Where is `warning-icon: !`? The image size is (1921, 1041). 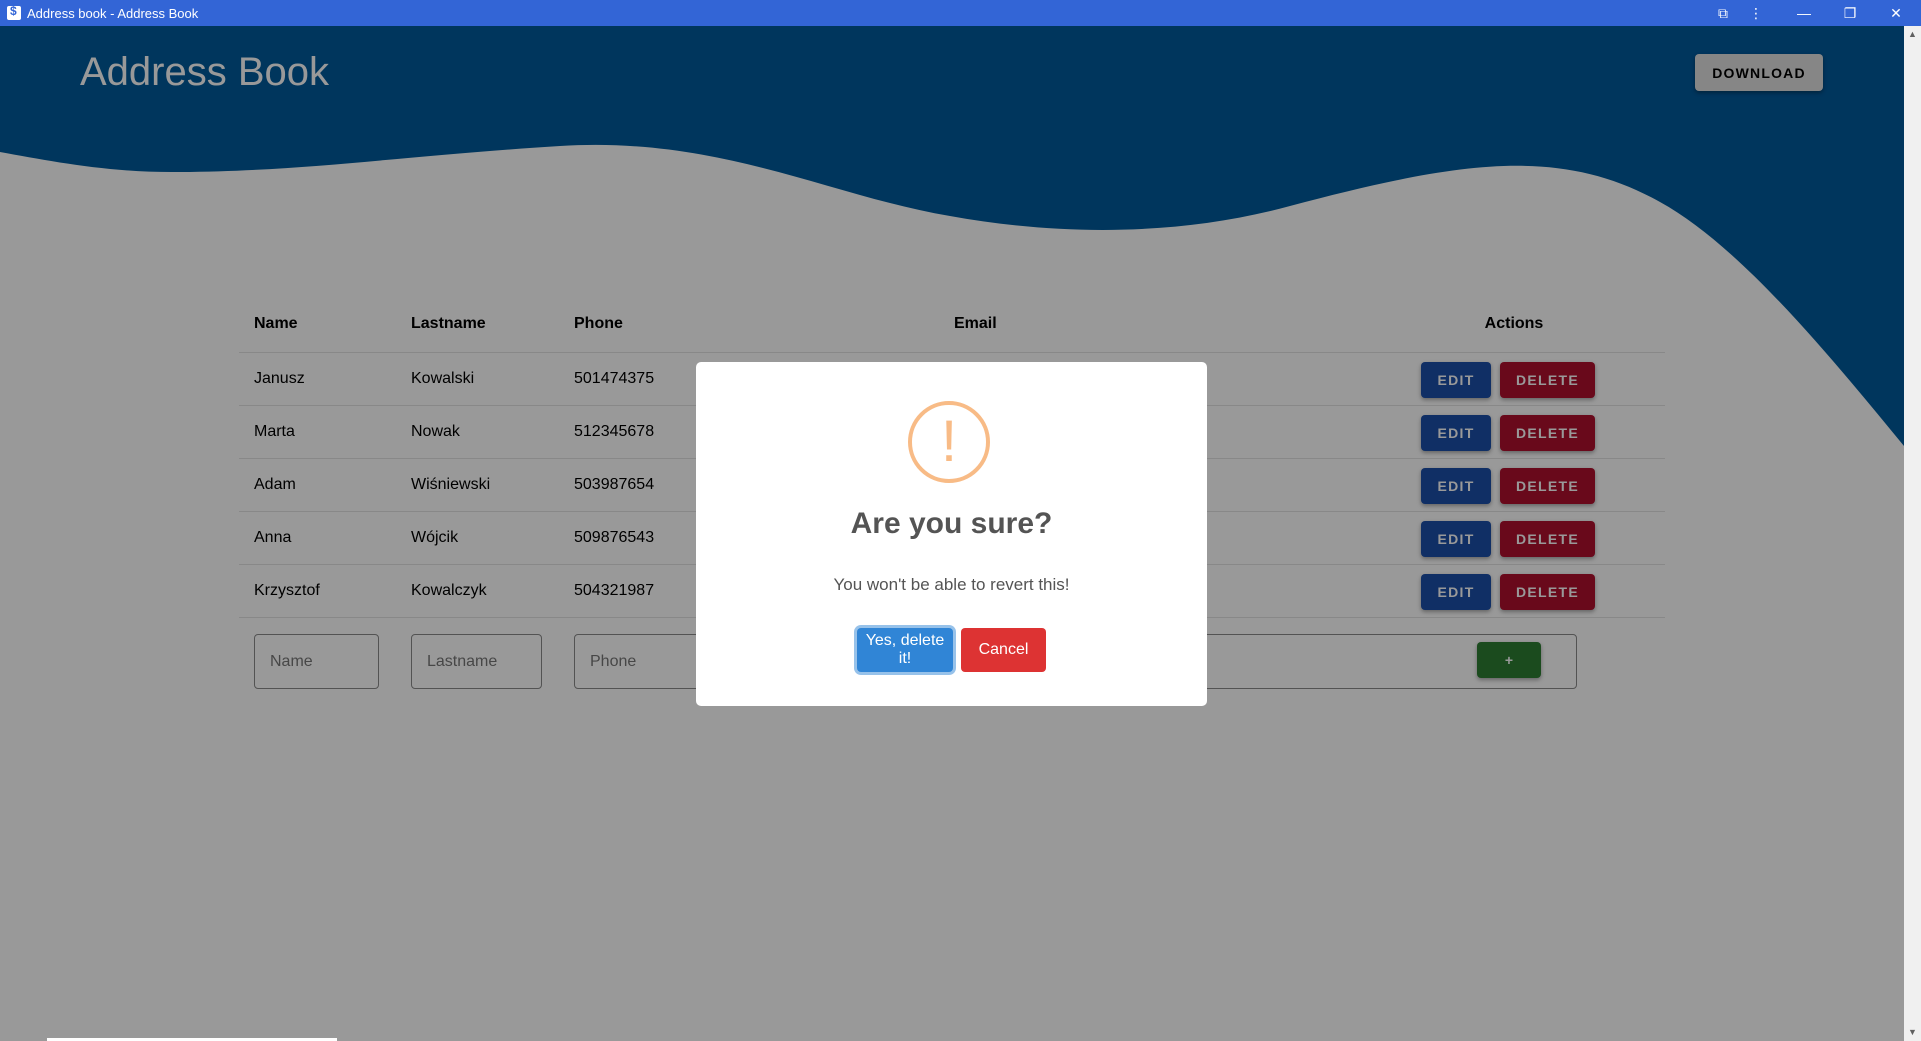
warning-icon: ! is located at coordinates (949, 442).